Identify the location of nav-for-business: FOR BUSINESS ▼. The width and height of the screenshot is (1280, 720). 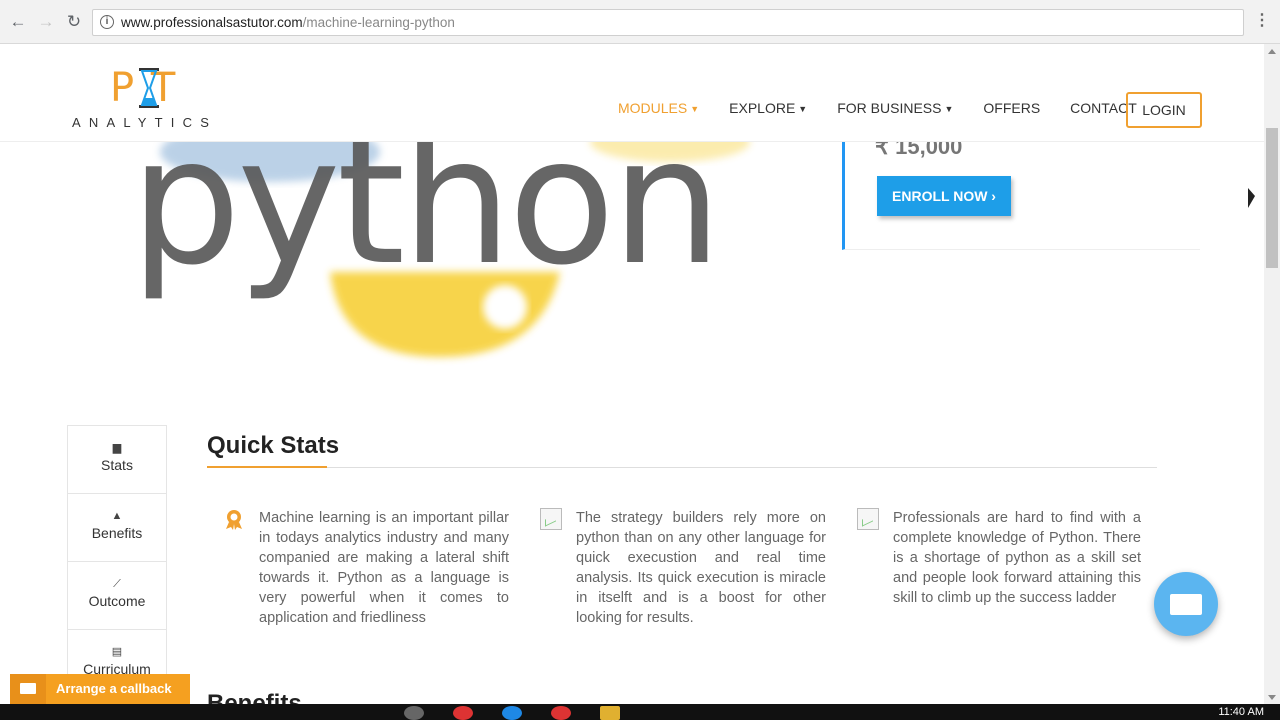
(895, 108).